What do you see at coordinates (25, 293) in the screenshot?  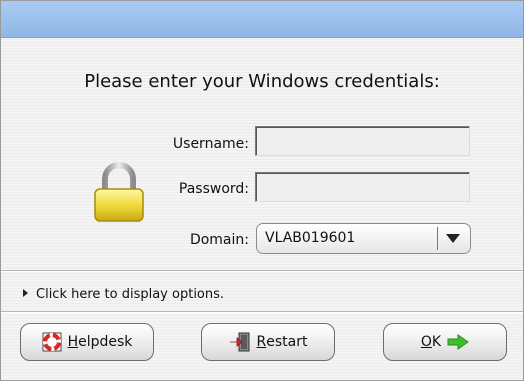 I see `expand-triangle-icon` at bounding box center [25, 293].